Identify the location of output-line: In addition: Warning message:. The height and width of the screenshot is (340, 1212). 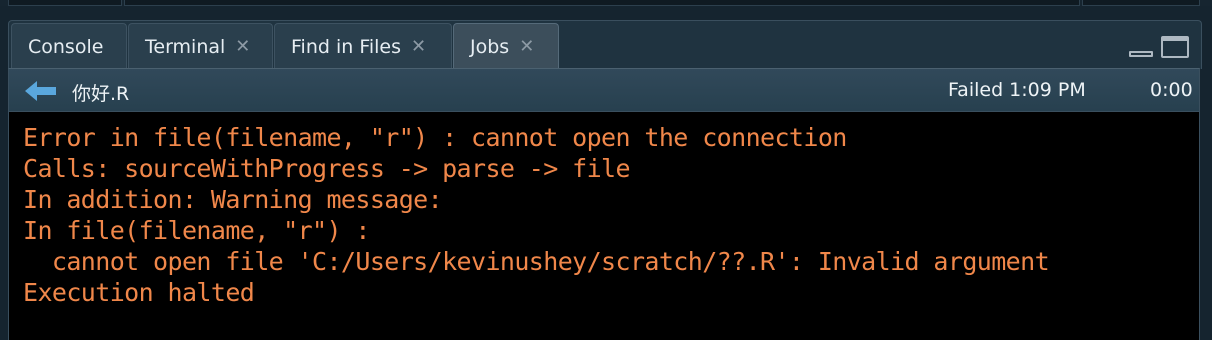
(233, 199).